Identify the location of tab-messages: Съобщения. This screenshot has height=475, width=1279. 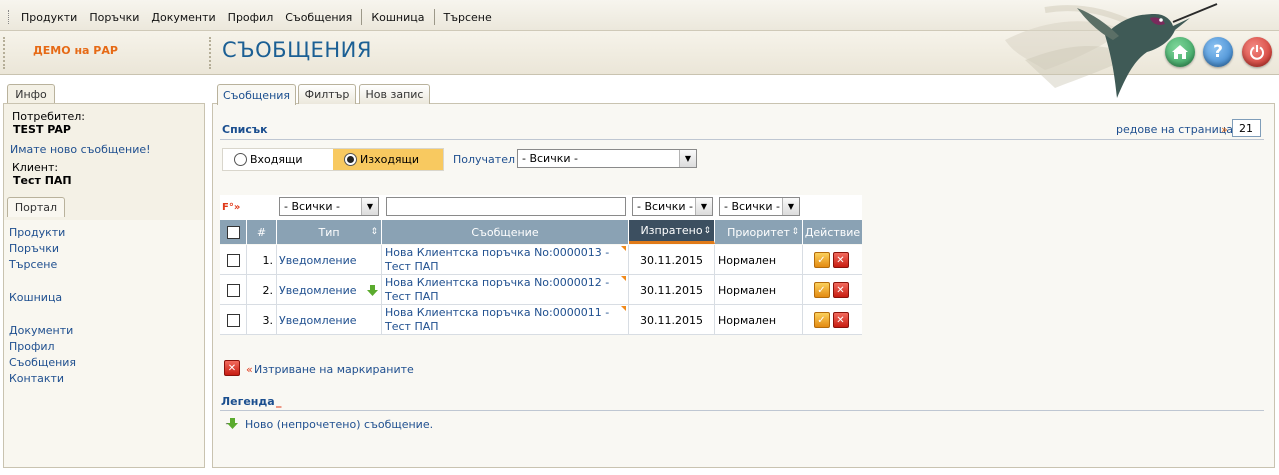
(256, 94).